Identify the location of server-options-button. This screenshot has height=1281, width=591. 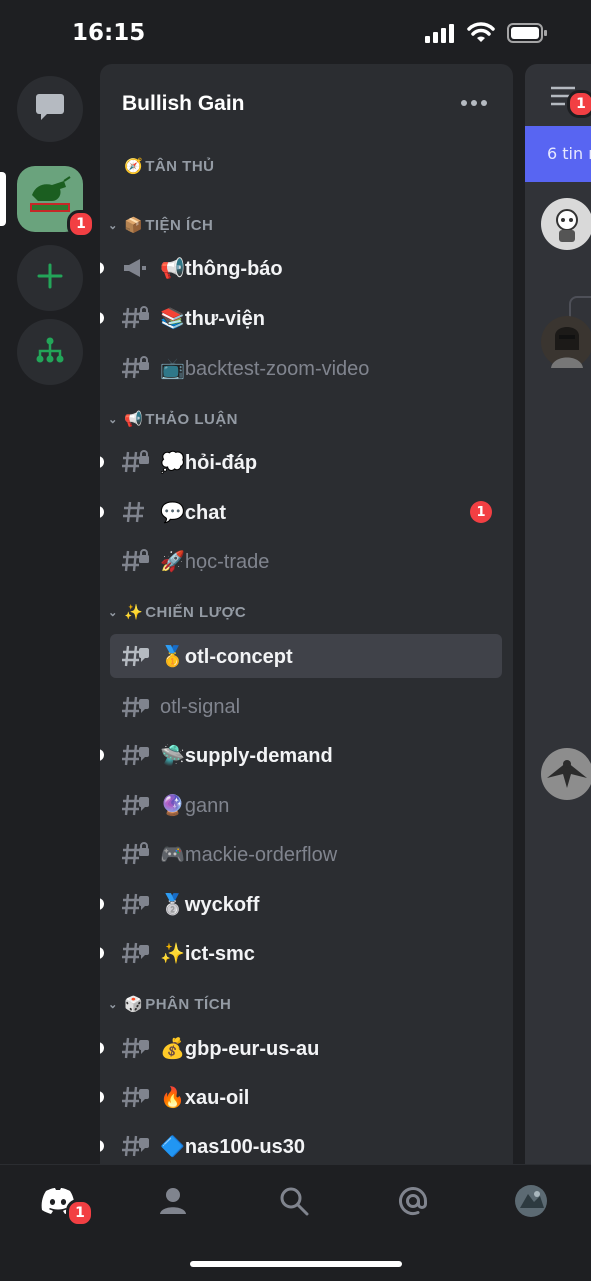
(474, 103).